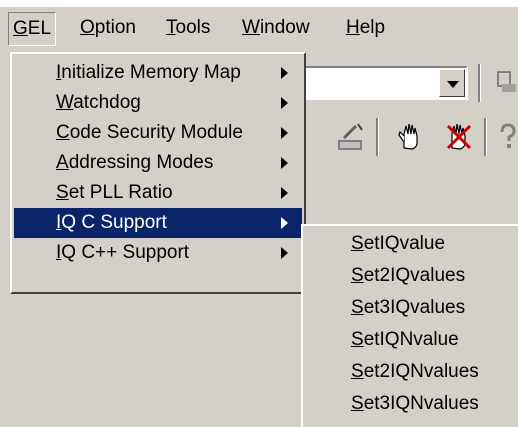 This screenshot has width=518, height=427. I want to click on submenu-item-setiqnvalue: SetIQNvalue, so click(410, 340).